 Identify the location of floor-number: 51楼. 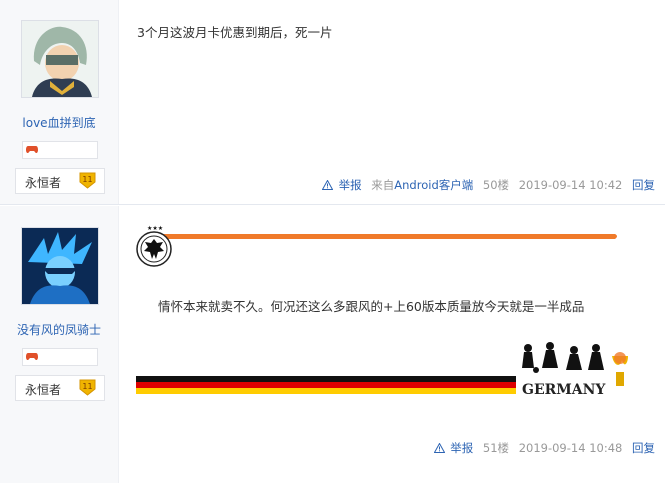
(496, 448).